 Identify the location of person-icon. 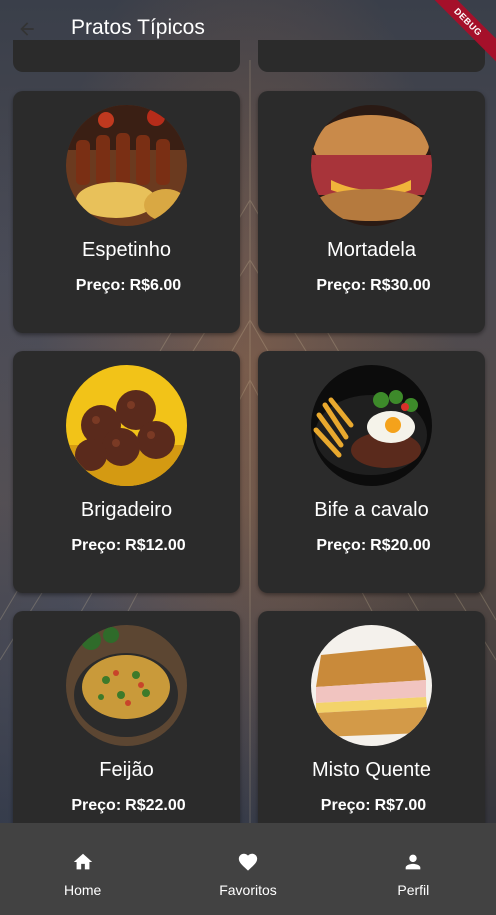
(413, 862).